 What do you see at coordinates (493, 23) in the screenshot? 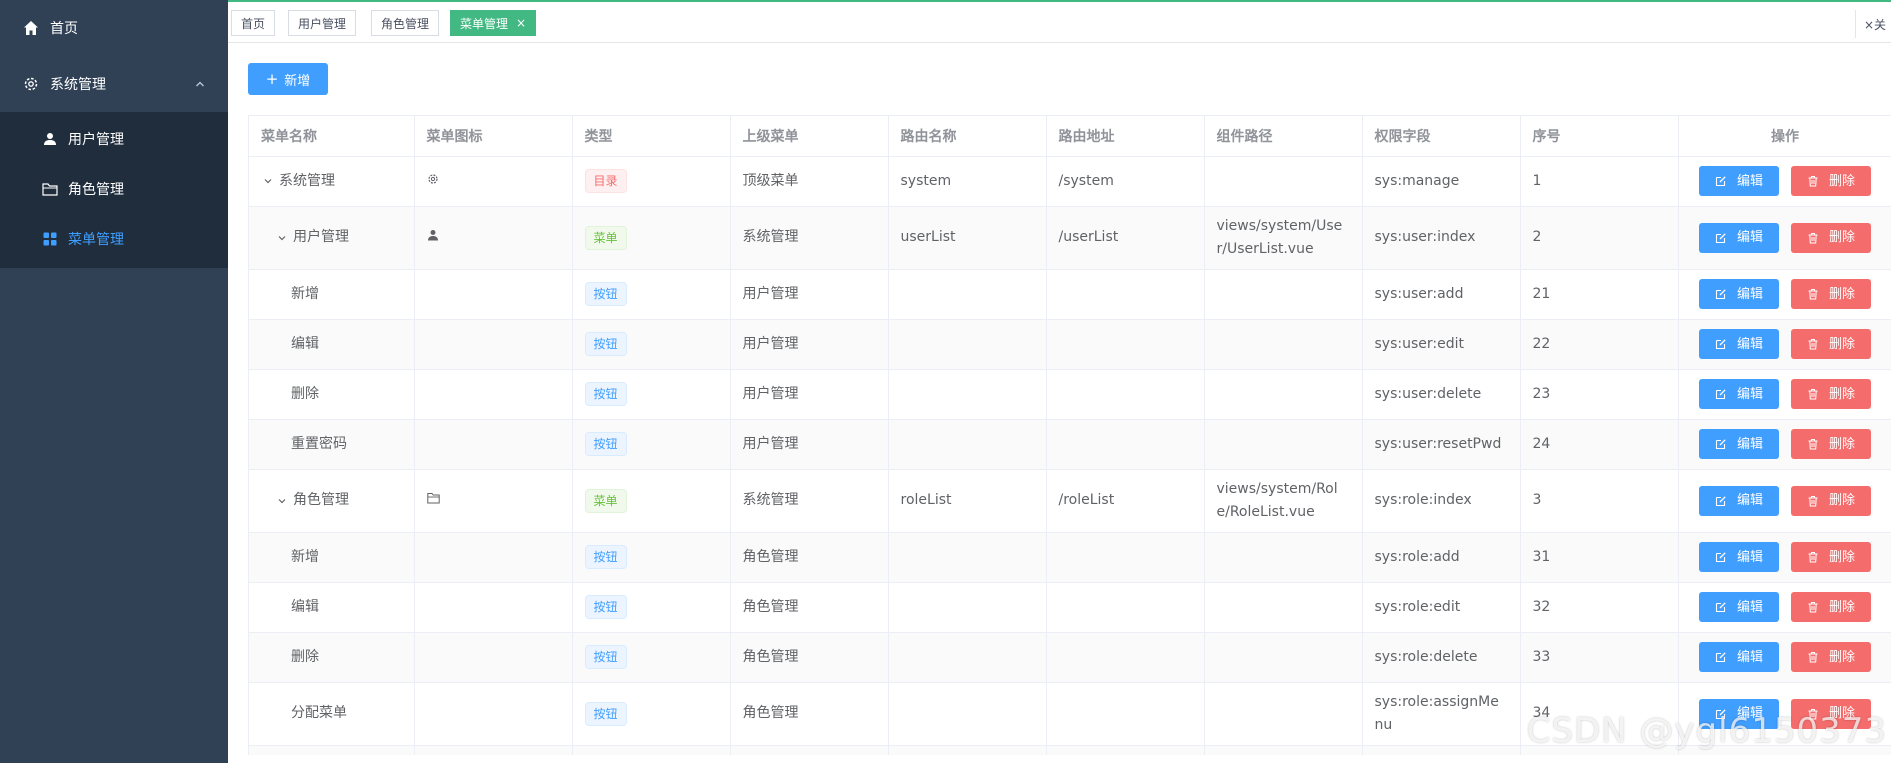
I see `tab-menus: 菜单管理 ×` at bounding box center [493, 23].